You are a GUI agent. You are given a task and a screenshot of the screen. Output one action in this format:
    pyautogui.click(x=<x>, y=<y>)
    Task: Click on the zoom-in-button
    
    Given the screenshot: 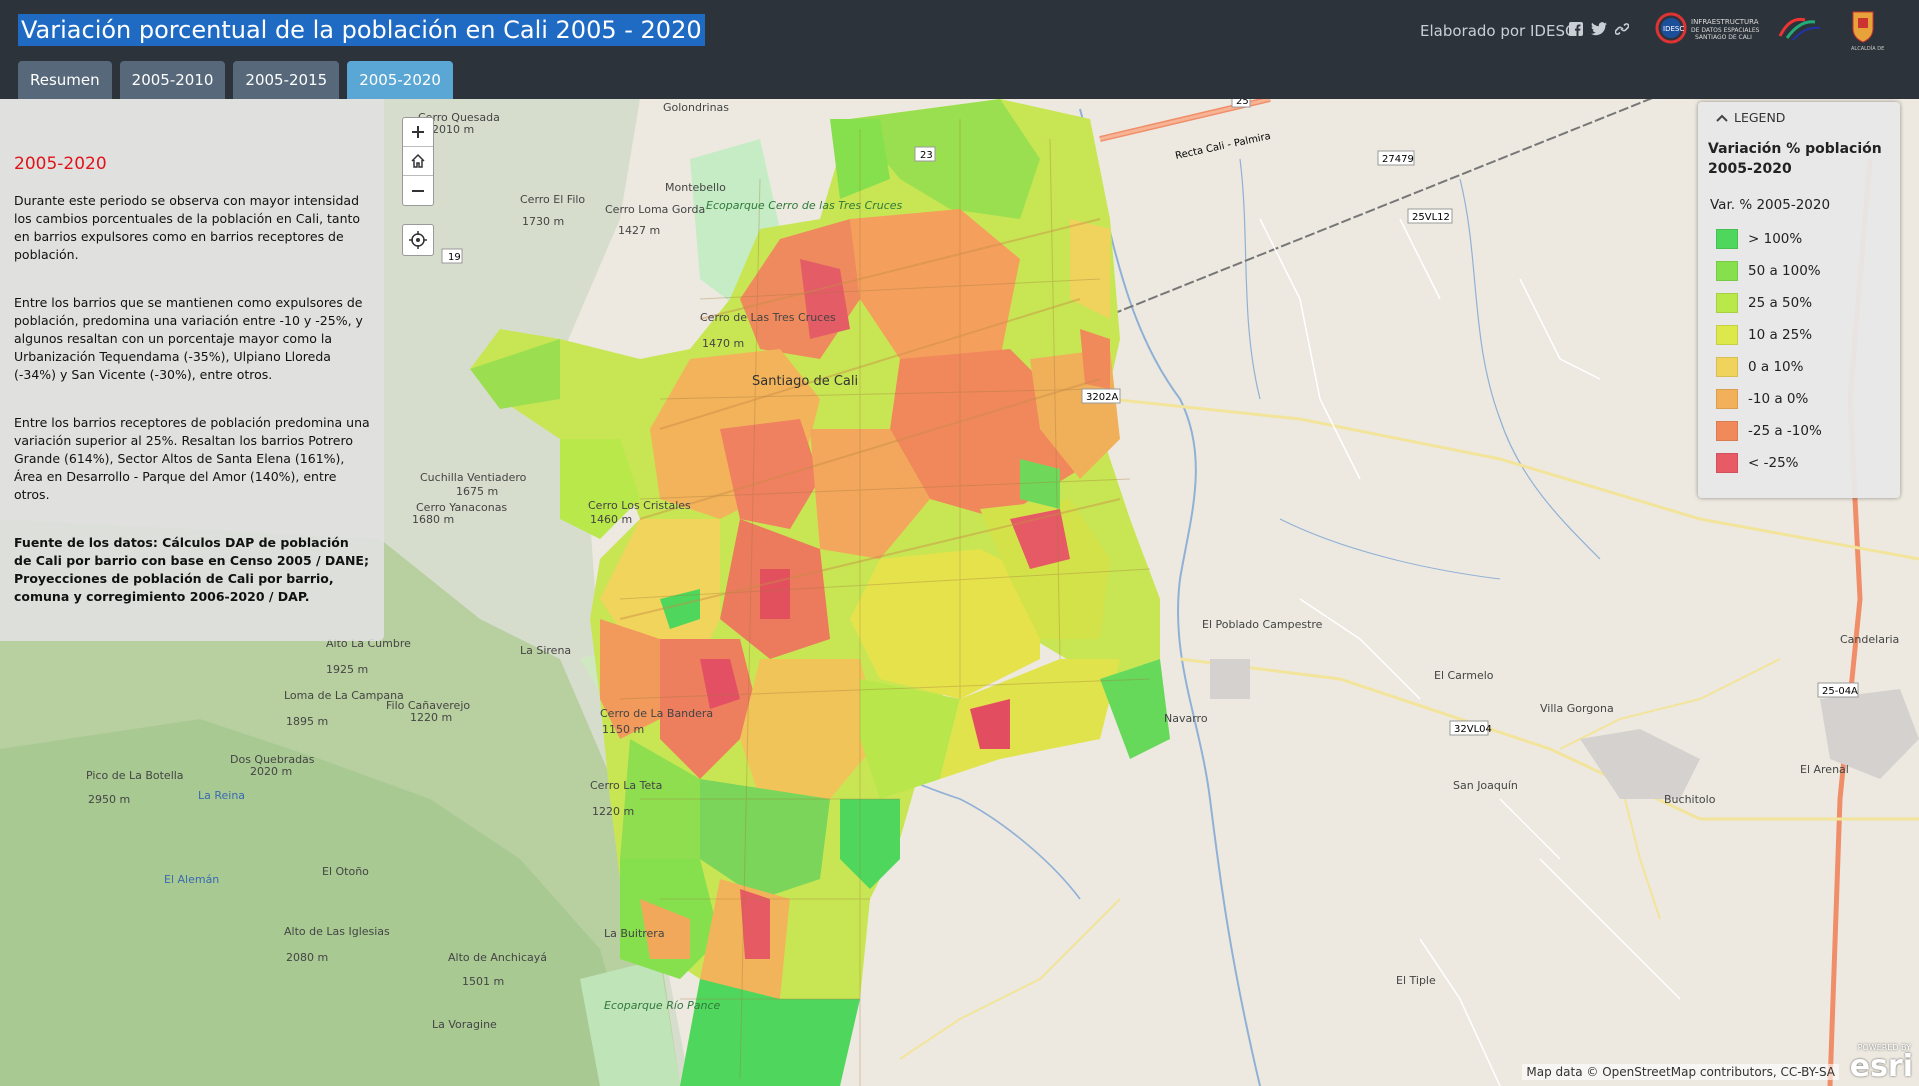 What is the action you would take?
    pyautogui.click(x=418, y=132)
    